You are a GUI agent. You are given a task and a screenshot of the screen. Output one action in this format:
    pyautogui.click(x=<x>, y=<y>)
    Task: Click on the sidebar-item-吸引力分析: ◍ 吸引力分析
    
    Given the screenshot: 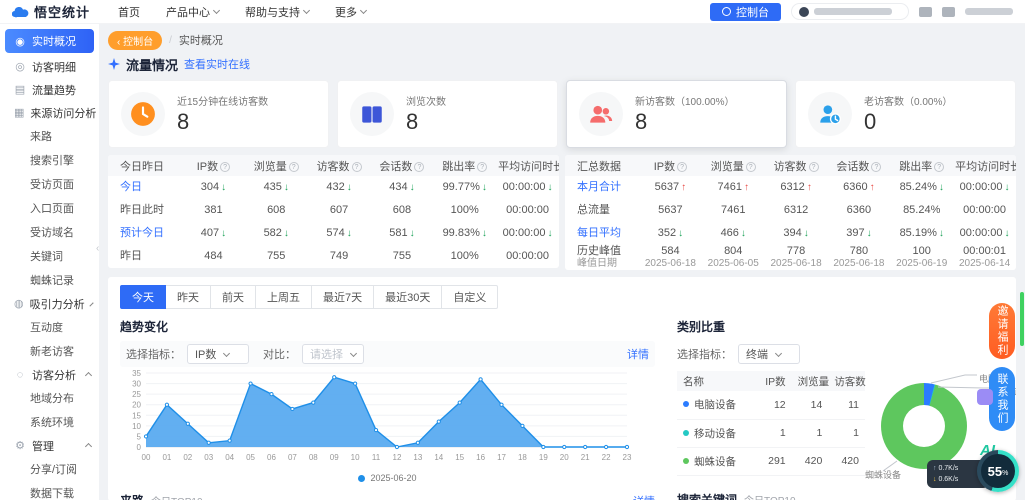 What is the action you would take?
    pyautogui.click(x=49, y=303)
    